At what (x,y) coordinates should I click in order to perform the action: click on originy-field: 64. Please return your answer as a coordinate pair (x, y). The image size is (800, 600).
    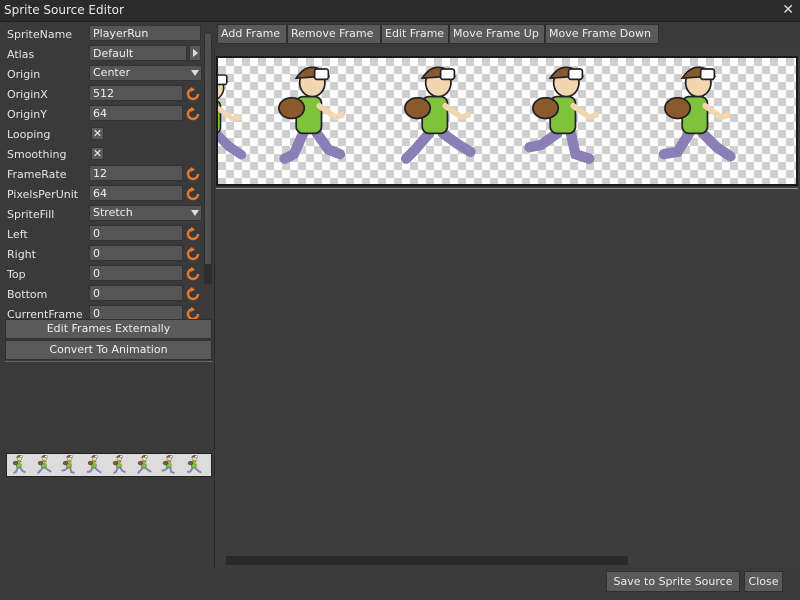
    Looking at the image, I should click on (136, 113).